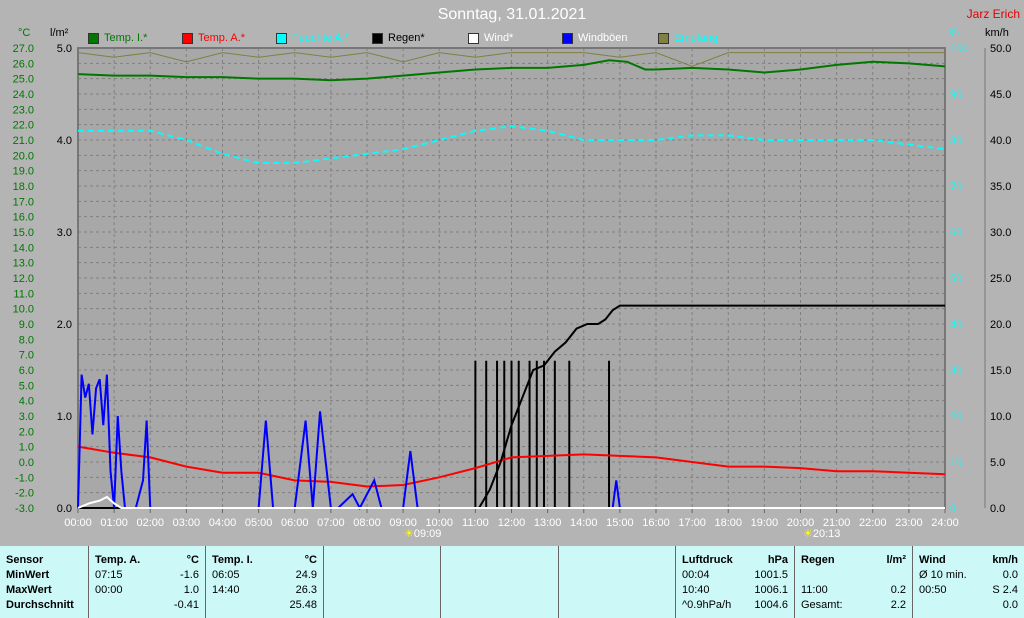 The image size is (1024, 618). Describe the element at coordinates (898, 590) in the screenshot. I see `rain-max: 0.2` at that location.